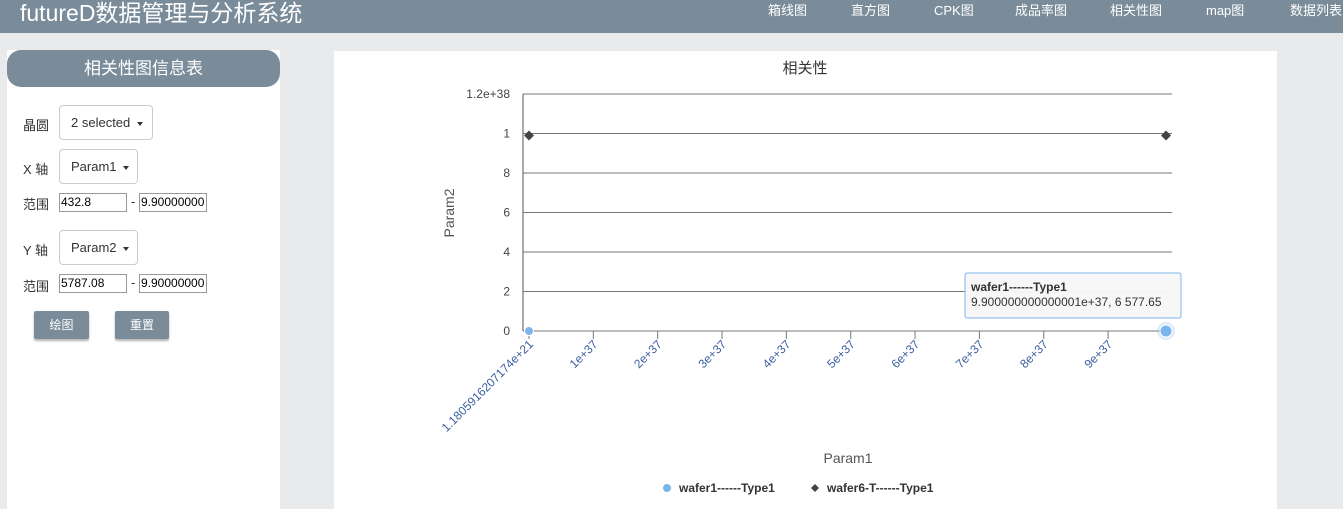 The height and width of the screenshot is (509, 1343). I want to click on x-tick-label: 5e+37, so click(841, 354).